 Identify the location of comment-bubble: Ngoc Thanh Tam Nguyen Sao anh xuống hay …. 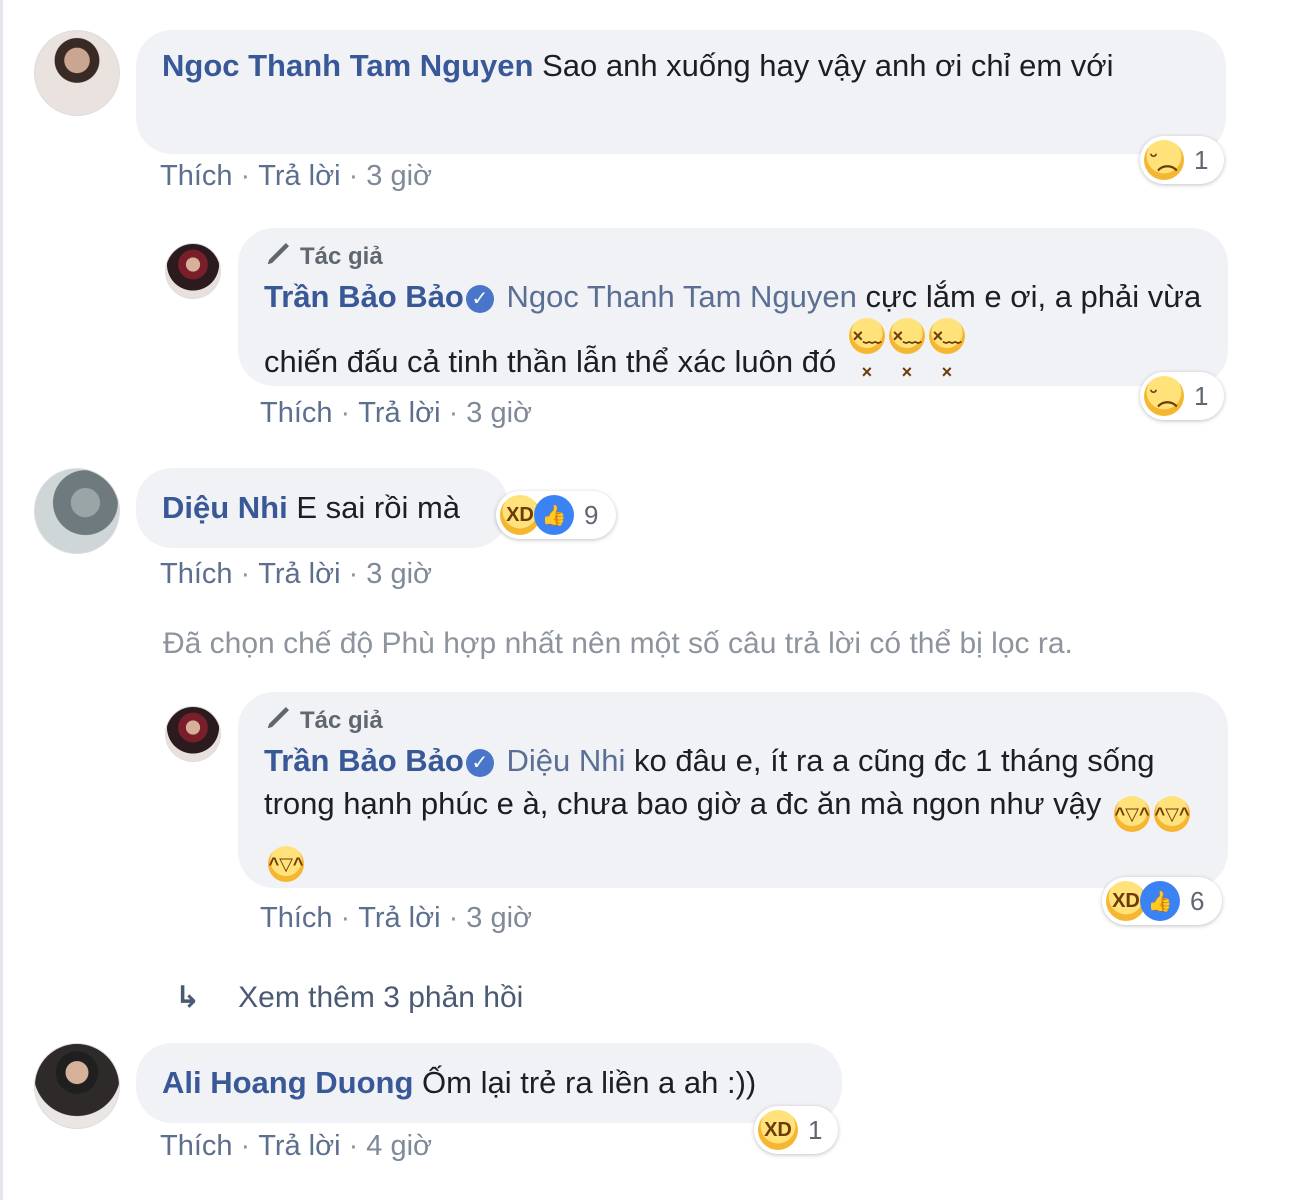
(681, 92).